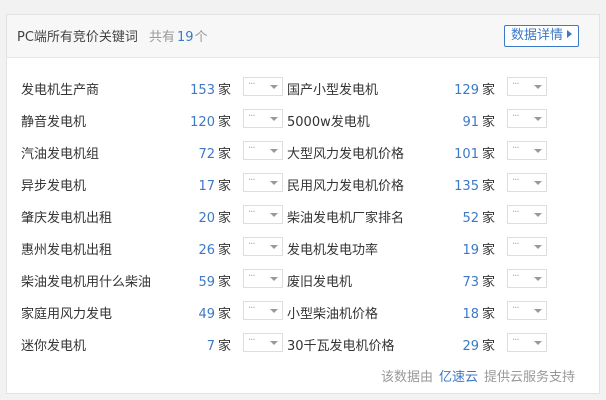 Image resolution: width=606 pixels, height=400 pixels. Describe the element at coordinates (152, 217) in the screenshot. I see `keyword-item: 肇庆发电机出租 20 家 ···` at that location.